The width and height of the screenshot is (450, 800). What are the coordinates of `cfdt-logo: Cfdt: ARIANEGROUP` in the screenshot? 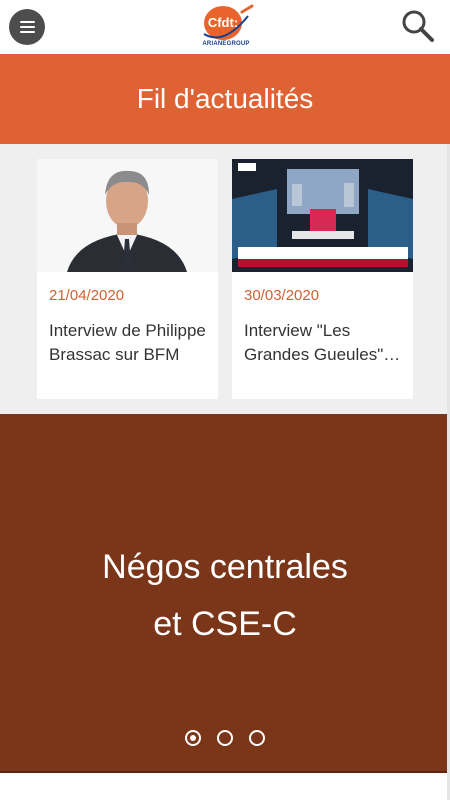 It's located at (226, 27).